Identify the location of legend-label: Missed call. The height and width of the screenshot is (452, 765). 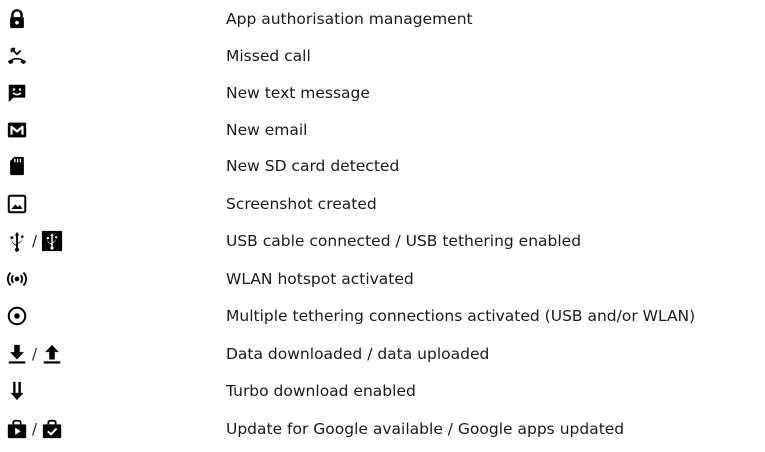
(268, 56).